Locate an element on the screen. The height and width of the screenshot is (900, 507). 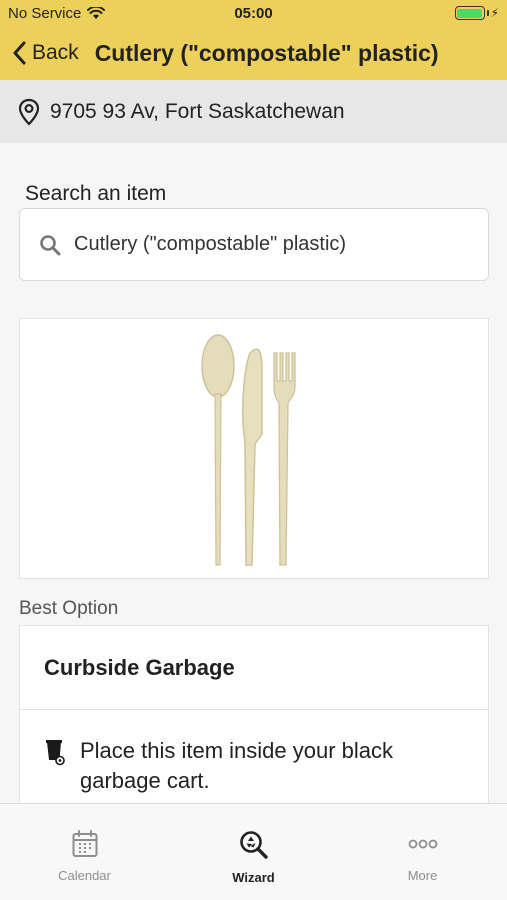
navigation-bar: Back Cutlery ("compostable" plastic) is located at coordinates (253, 53).